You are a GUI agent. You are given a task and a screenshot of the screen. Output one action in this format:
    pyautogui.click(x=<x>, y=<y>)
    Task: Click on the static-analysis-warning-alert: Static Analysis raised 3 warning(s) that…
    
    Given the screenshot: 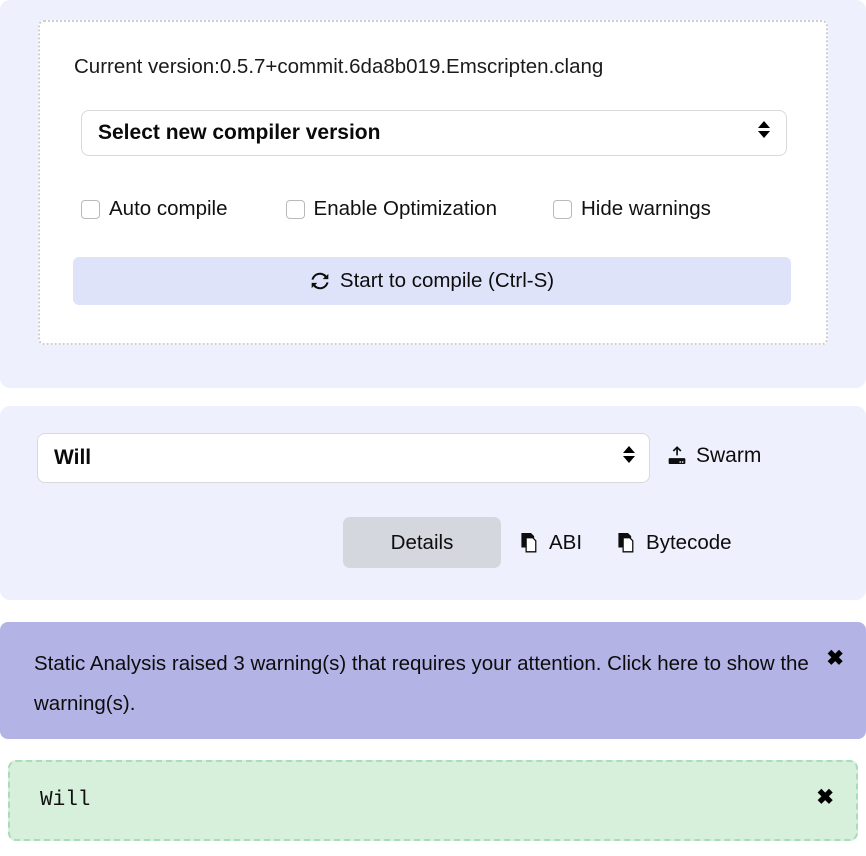 What is the action you would take?
    pyautogui.click(x=433, y=680)
    